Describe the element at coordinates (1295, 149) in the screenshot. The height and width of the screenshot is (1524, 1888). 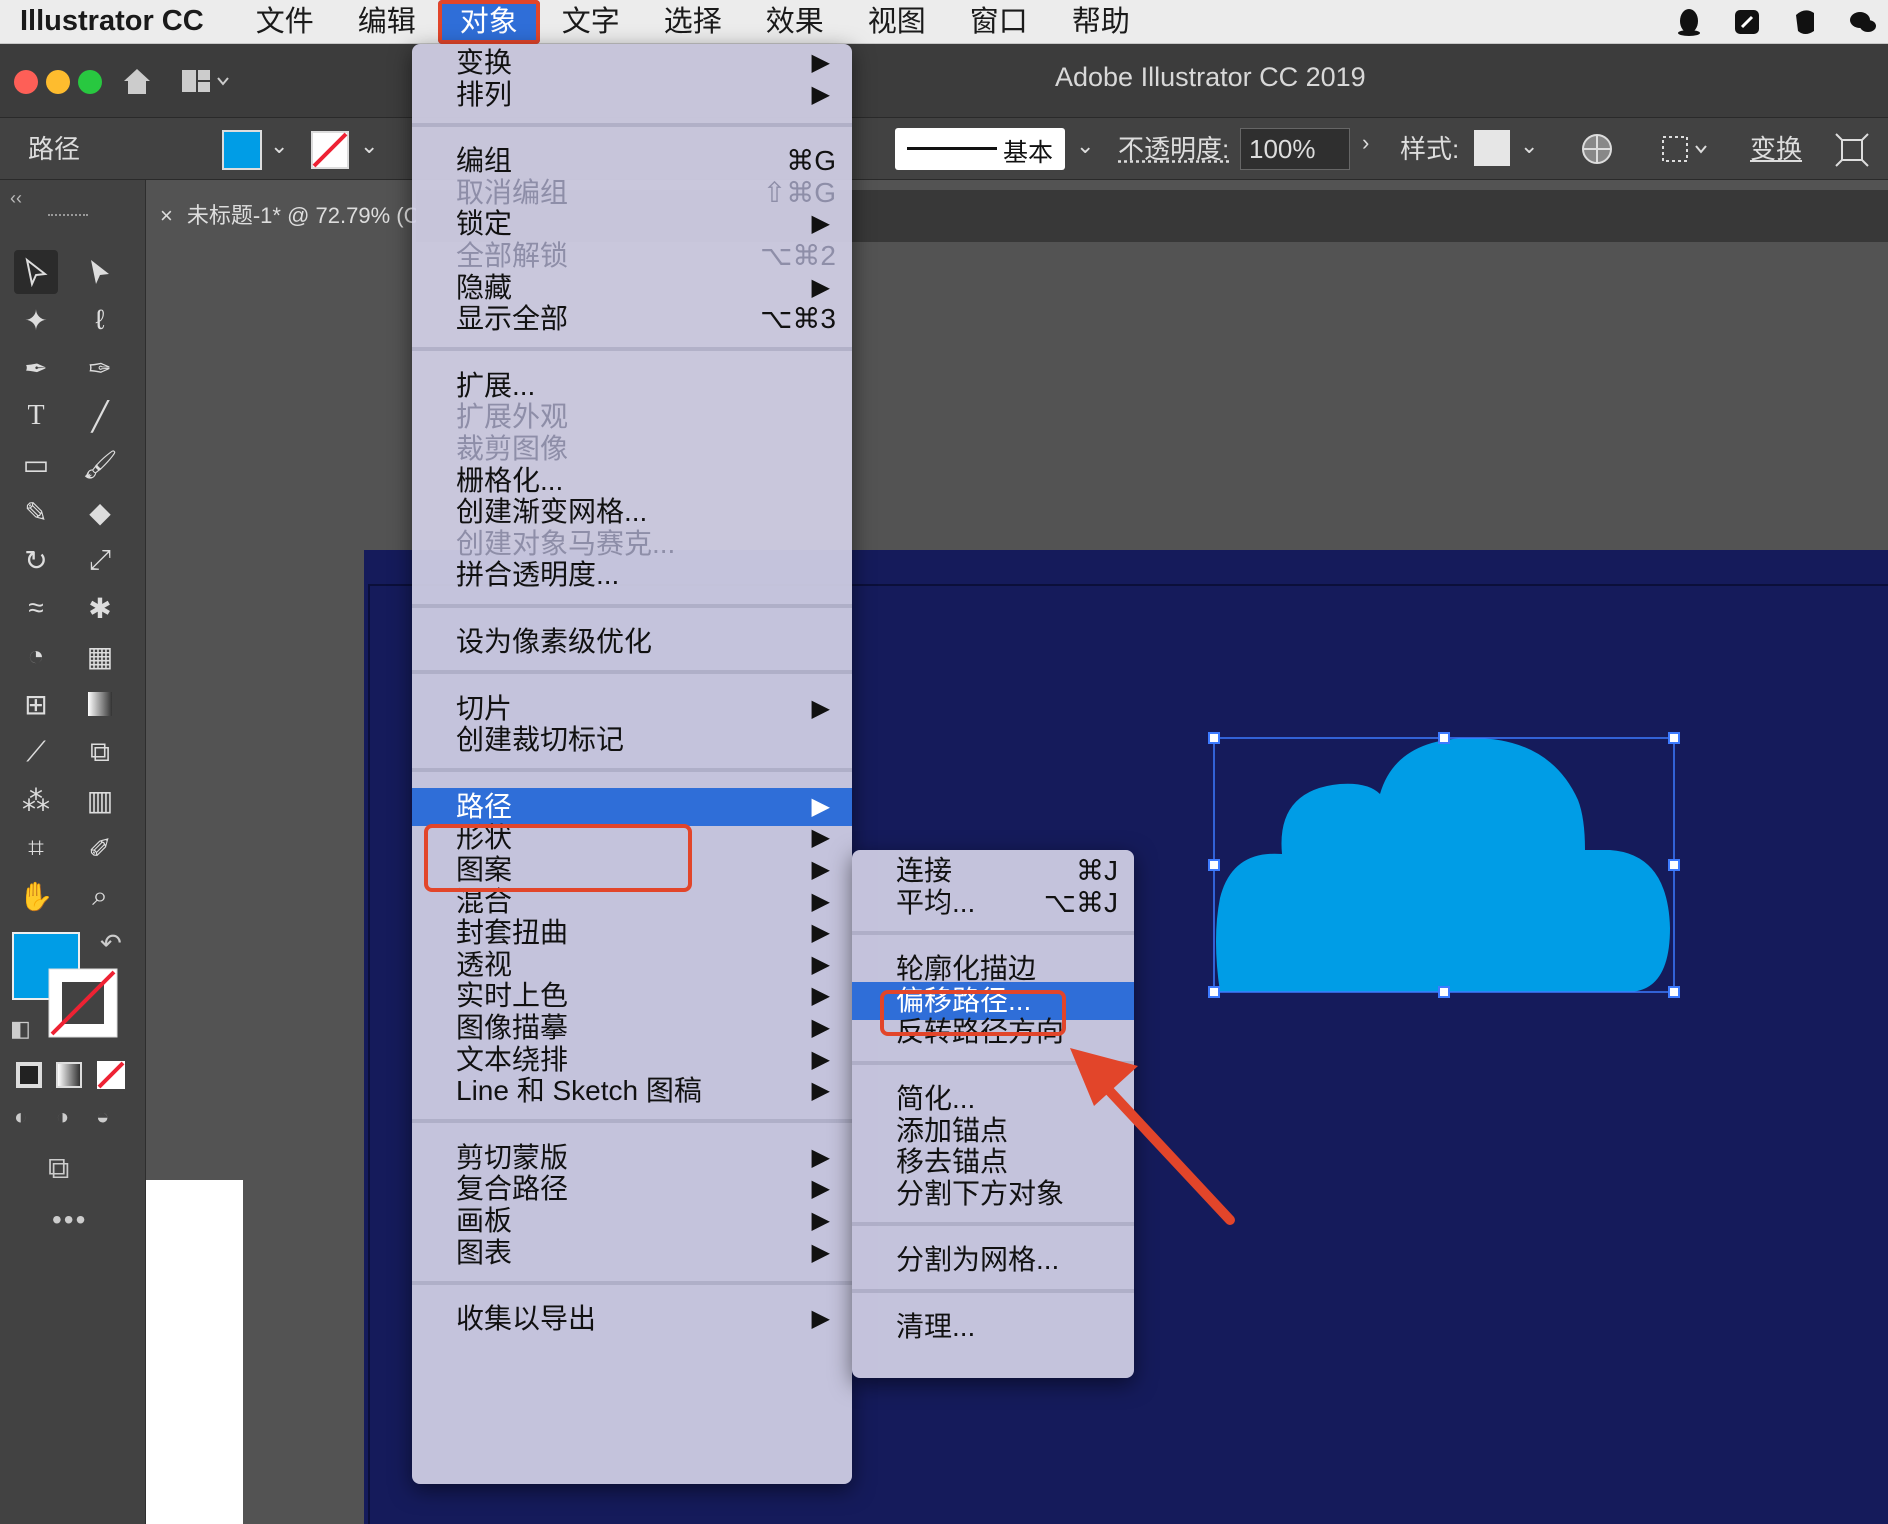
I see `opacity-input: 100%` at that location.